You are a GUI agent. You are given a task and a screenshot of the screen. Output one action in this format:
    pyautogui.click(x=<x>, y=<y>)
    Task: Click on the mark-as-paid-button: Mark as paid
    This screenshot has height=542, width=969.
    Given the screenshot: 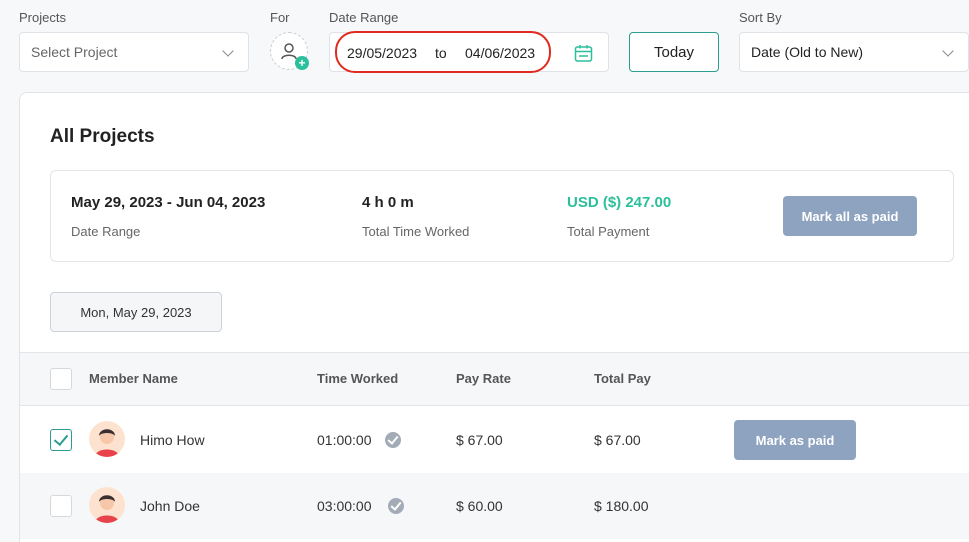 What is the action you would take?
    pyautogui.click(x=795, y=440)
    